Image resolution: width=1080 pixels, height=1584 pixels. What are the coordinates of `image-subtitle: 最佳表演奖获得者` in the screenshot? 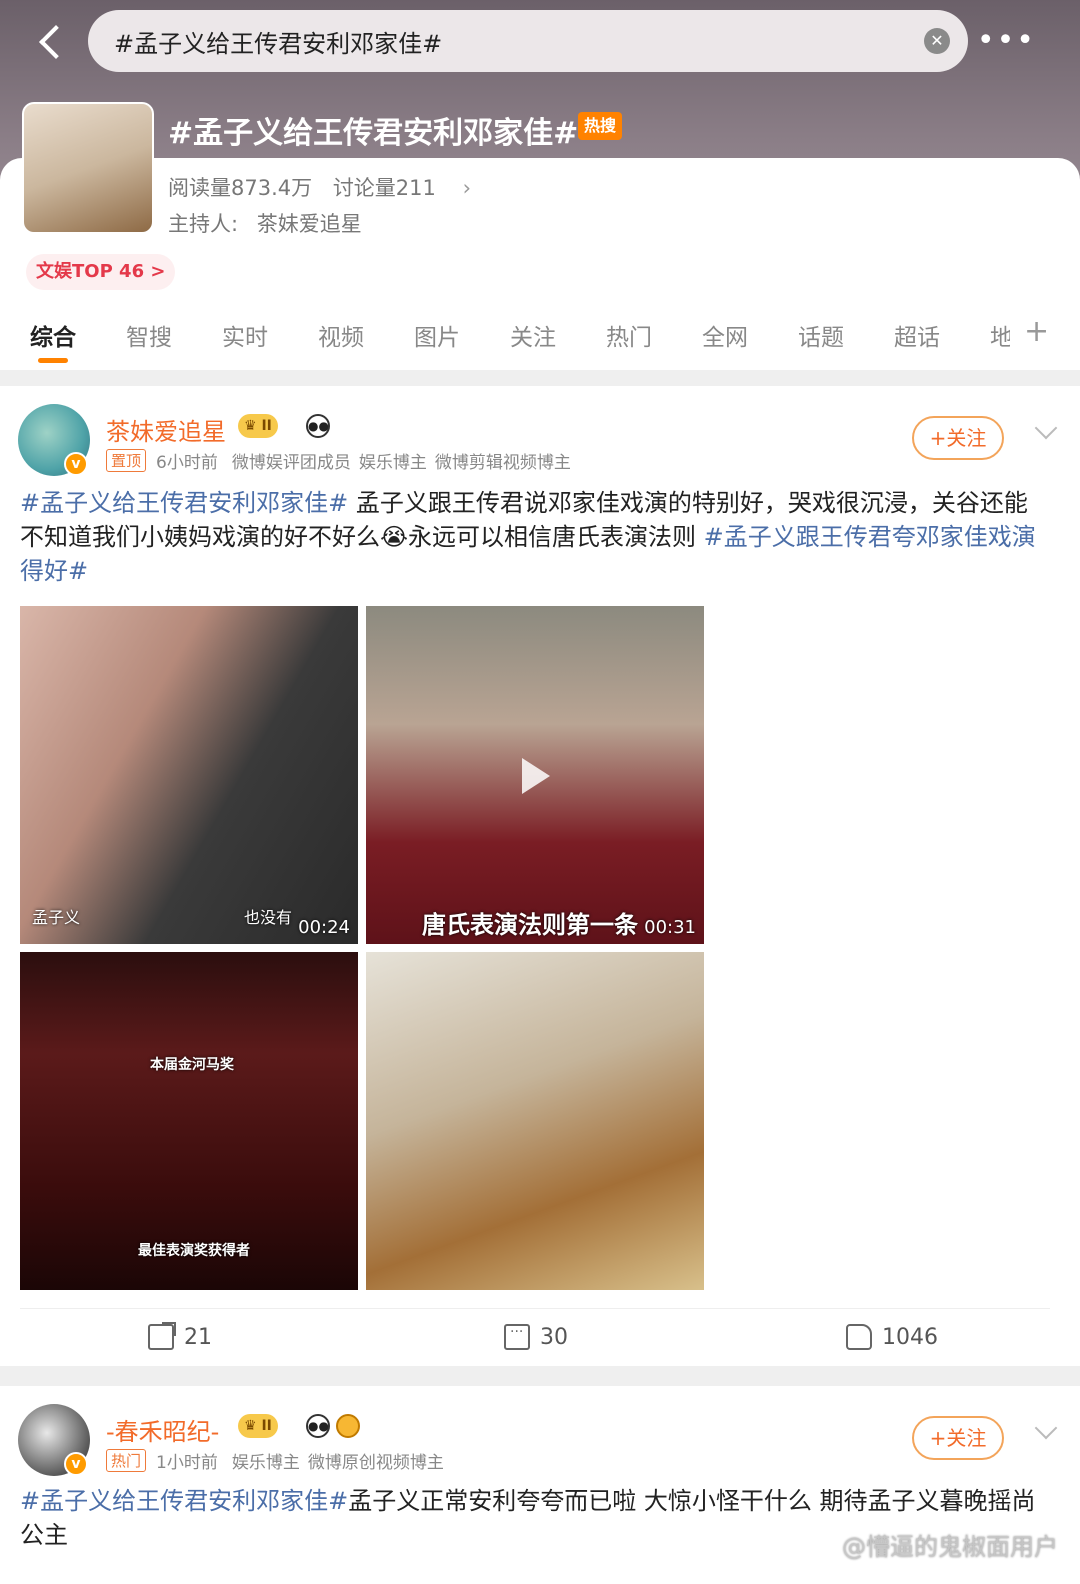 It's located at (194, 1251).